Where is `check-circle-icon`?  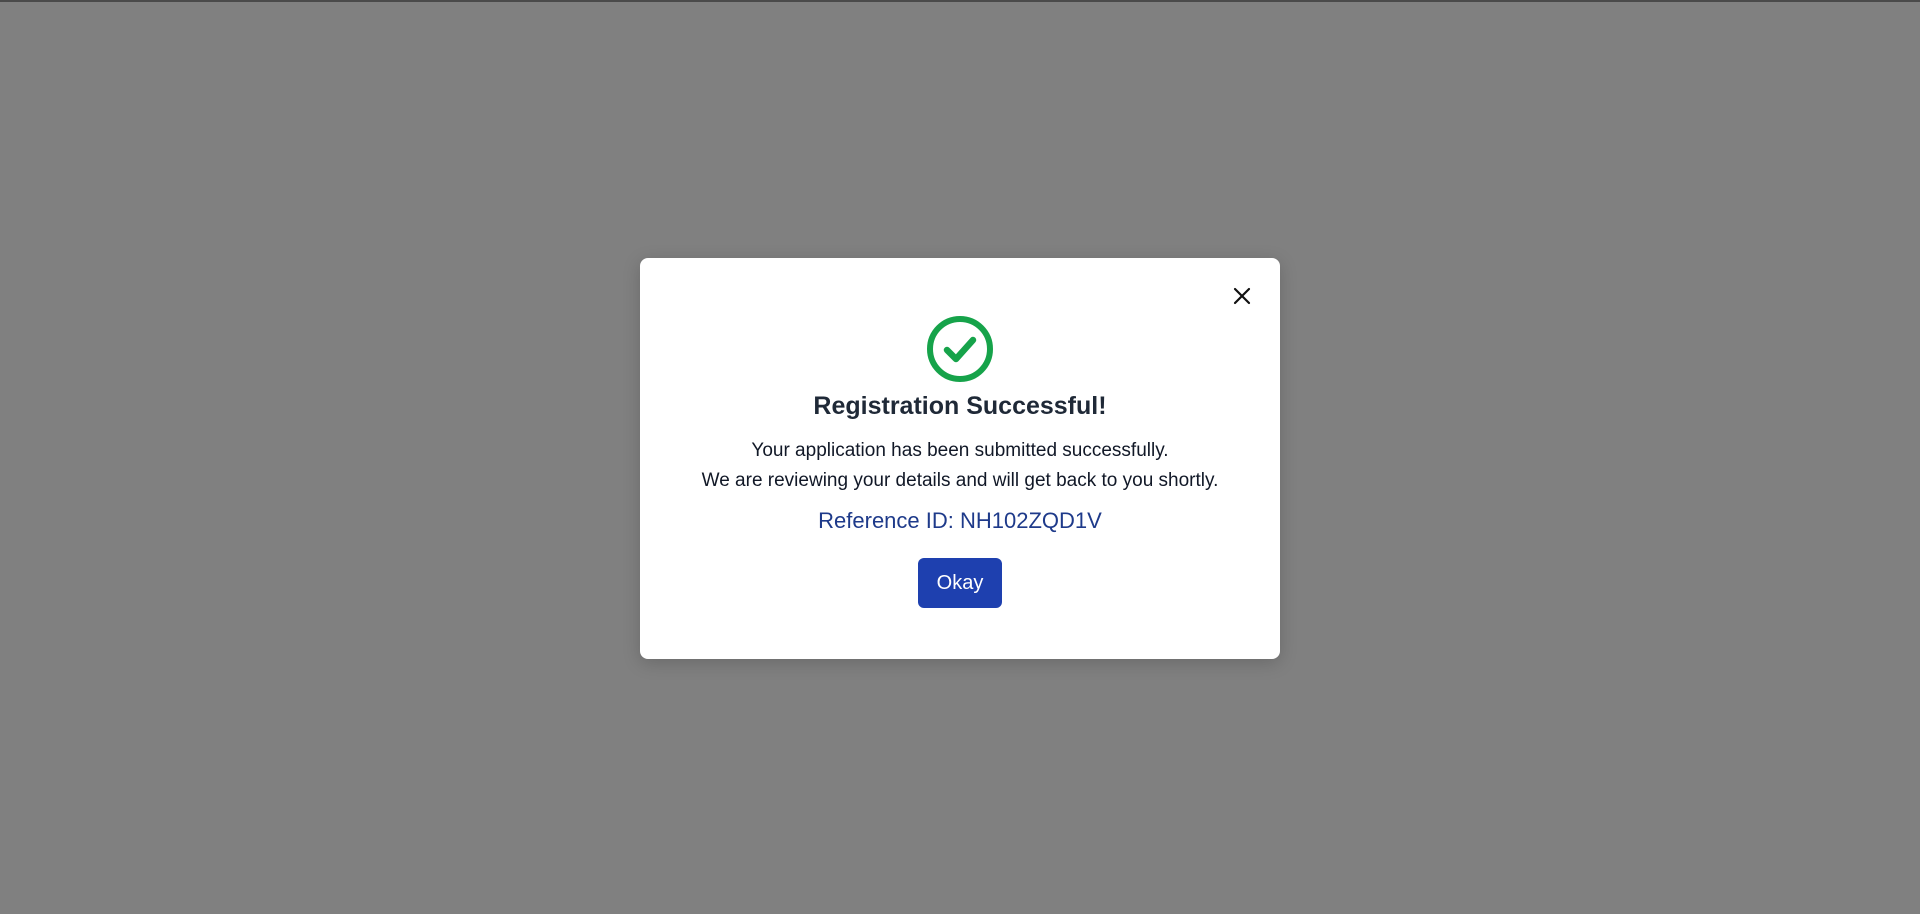
check-circle-icon is located at coordinates (960, 349).